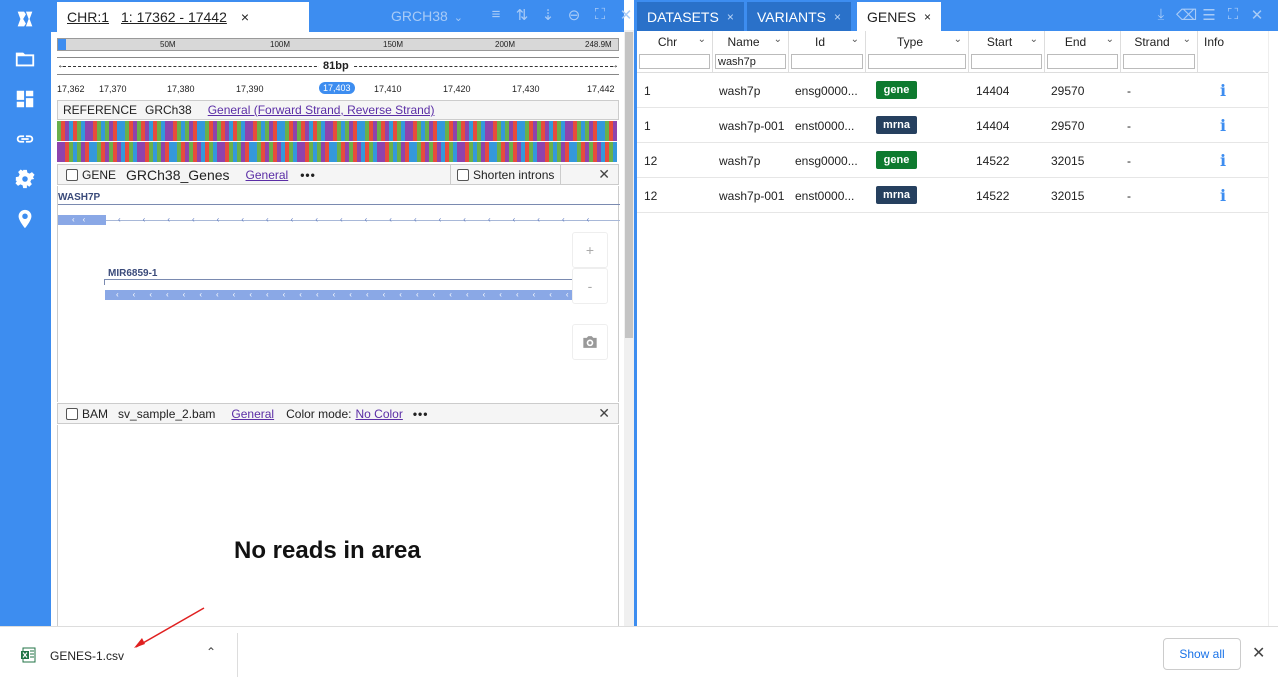 The image size is (1278, 684). I want to click on table-header: Chr ⌄ Name ⌄ Id ⌄ Type ⌄ Start ⌄ End ⌄, so click(952, 52).